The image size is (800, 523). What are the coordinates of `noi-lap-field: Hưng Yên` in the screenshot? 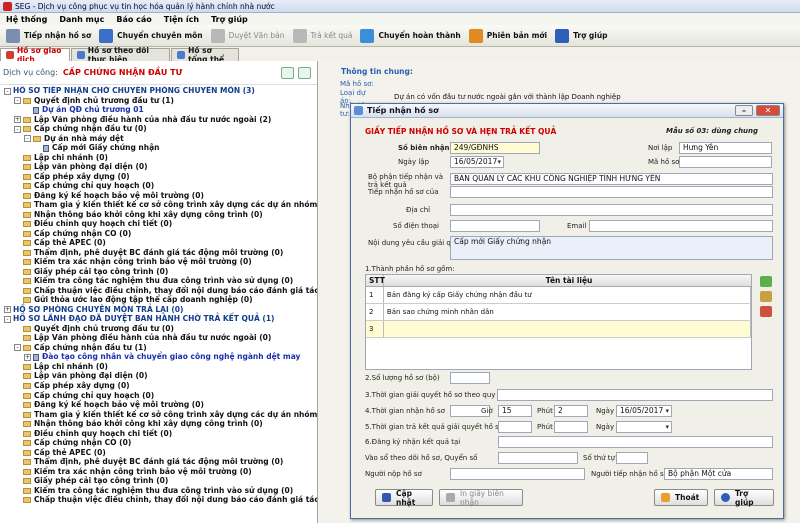 It's located at (725, 148).